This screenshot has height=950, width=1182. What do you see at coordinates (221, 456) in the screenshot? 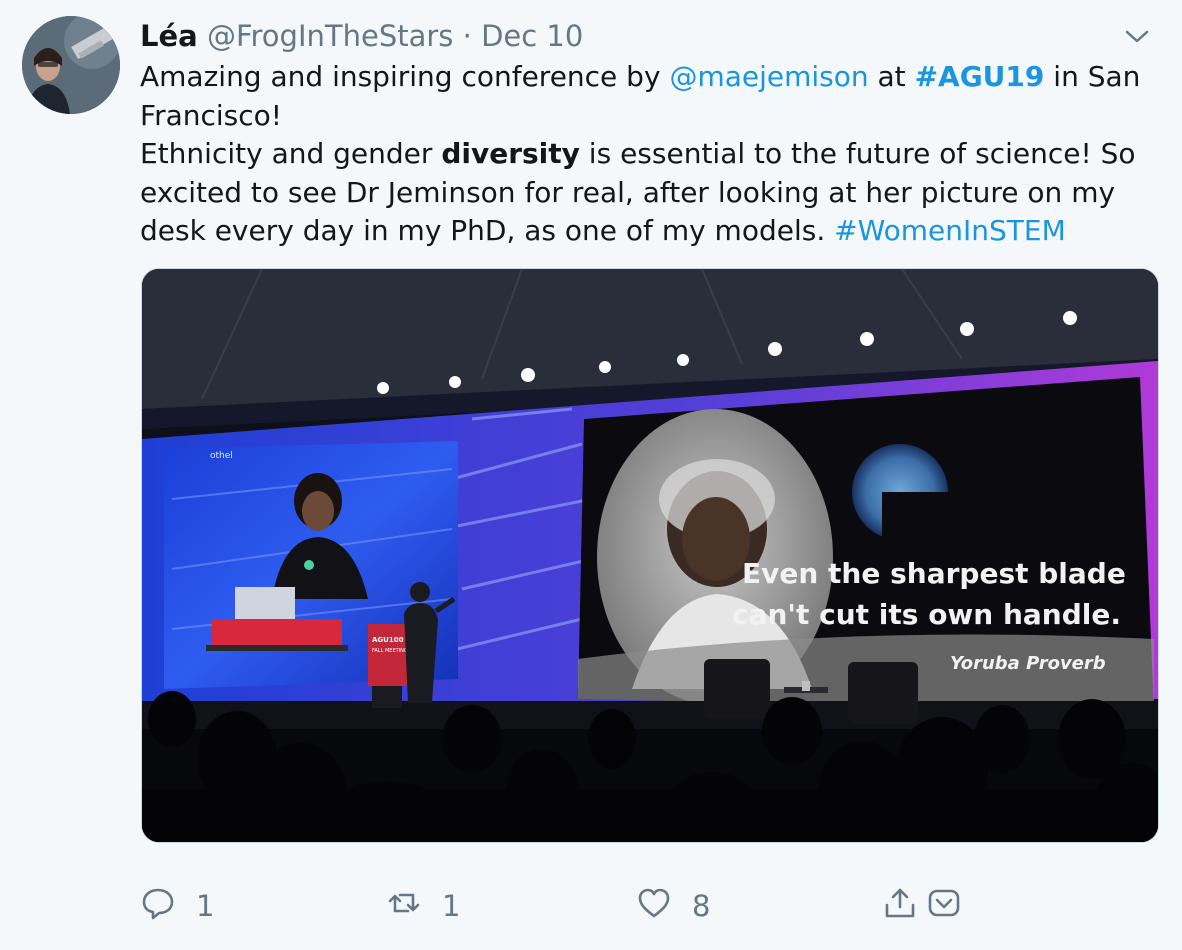
I see `svg-text: othel` at bounding box center [221, 456].